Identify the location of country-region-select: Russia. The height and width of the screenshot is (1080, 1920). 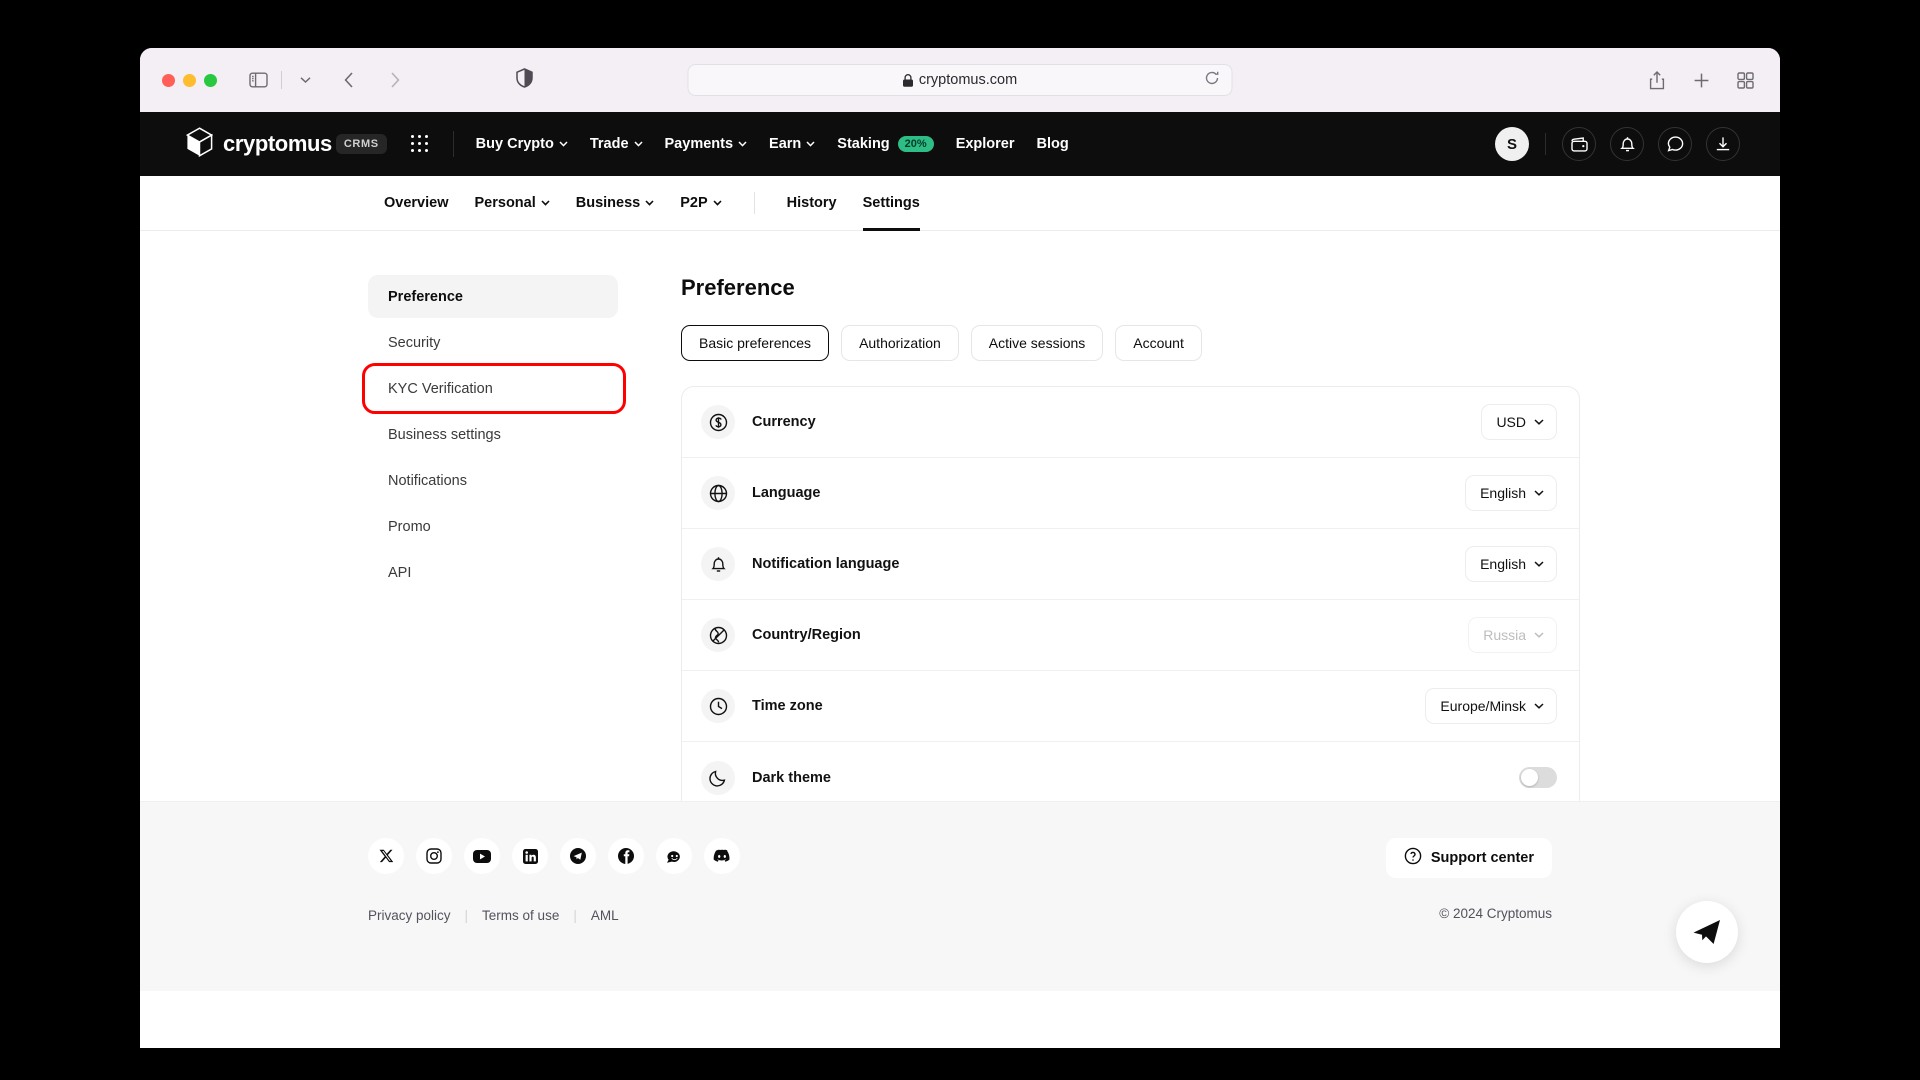
(1512, 635).